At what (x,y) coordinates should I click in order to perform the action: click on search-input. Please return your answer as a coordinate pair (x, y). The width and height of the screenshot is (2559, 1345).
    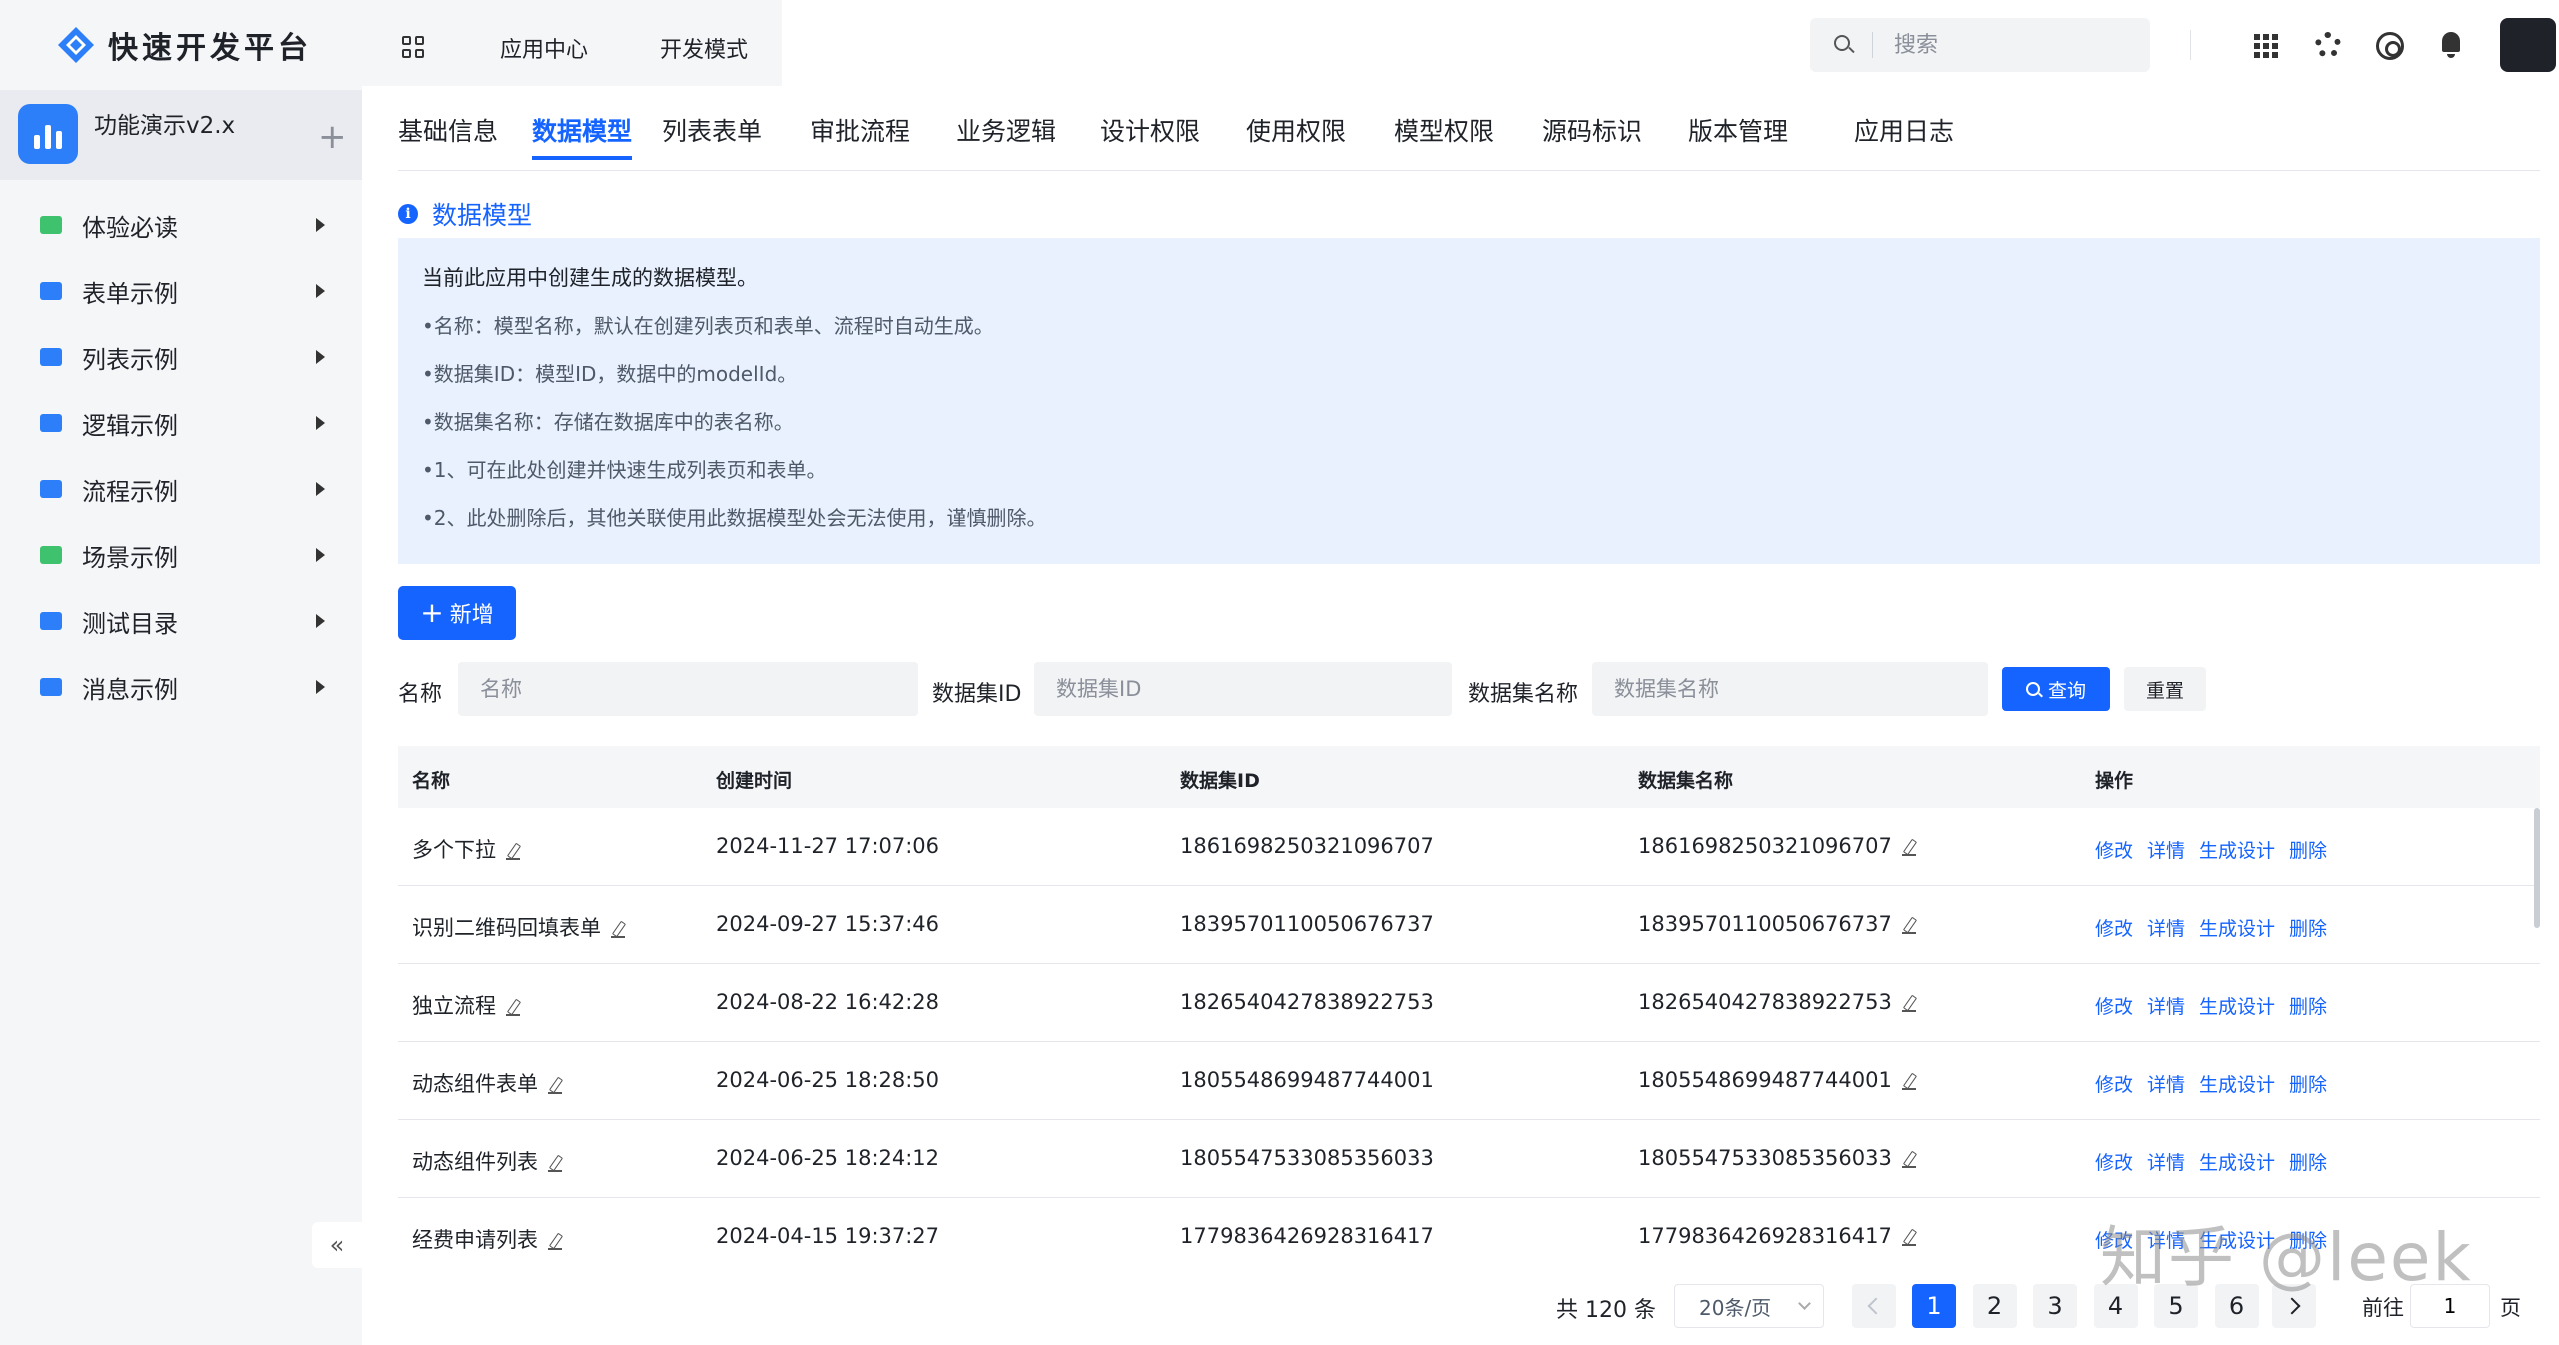
    Looking at the image, I should click on (2014, 45).